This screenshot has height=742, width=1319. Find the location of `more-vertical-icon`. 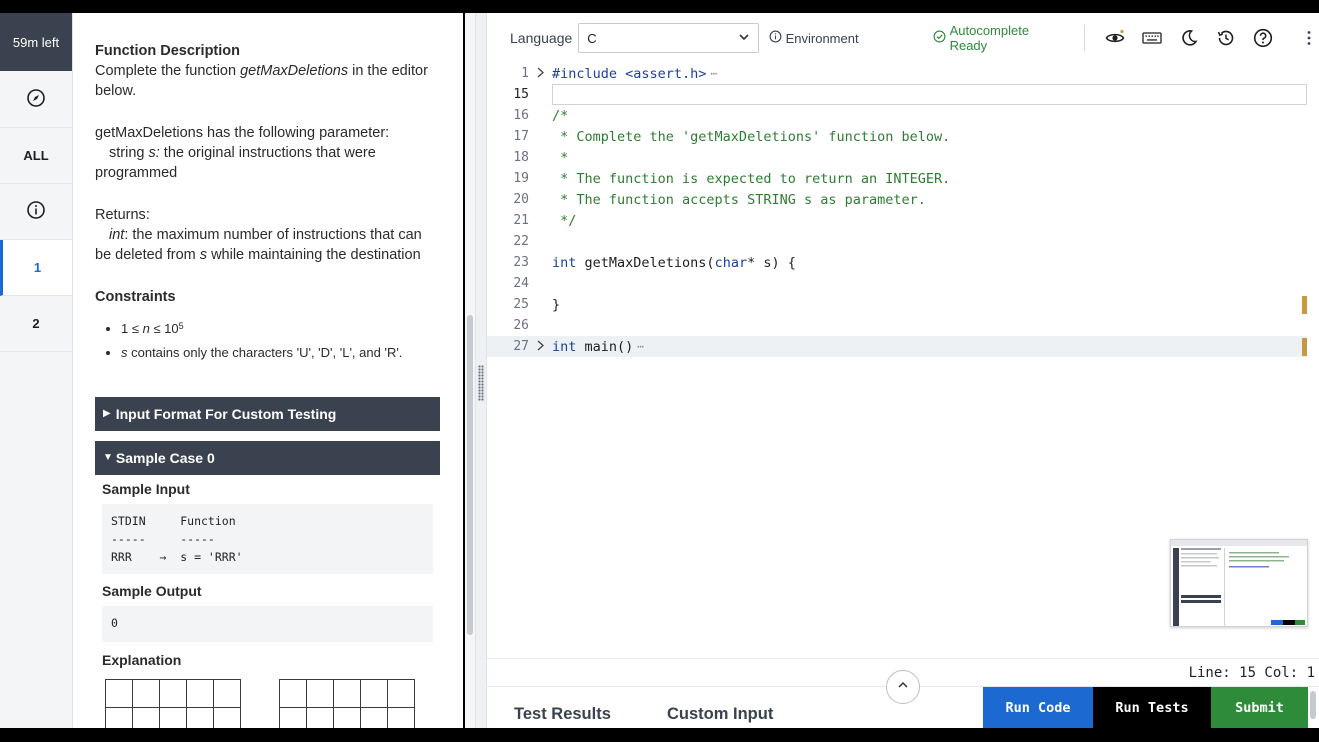

more-vertical-icon is located at coordinates (1309, 38).